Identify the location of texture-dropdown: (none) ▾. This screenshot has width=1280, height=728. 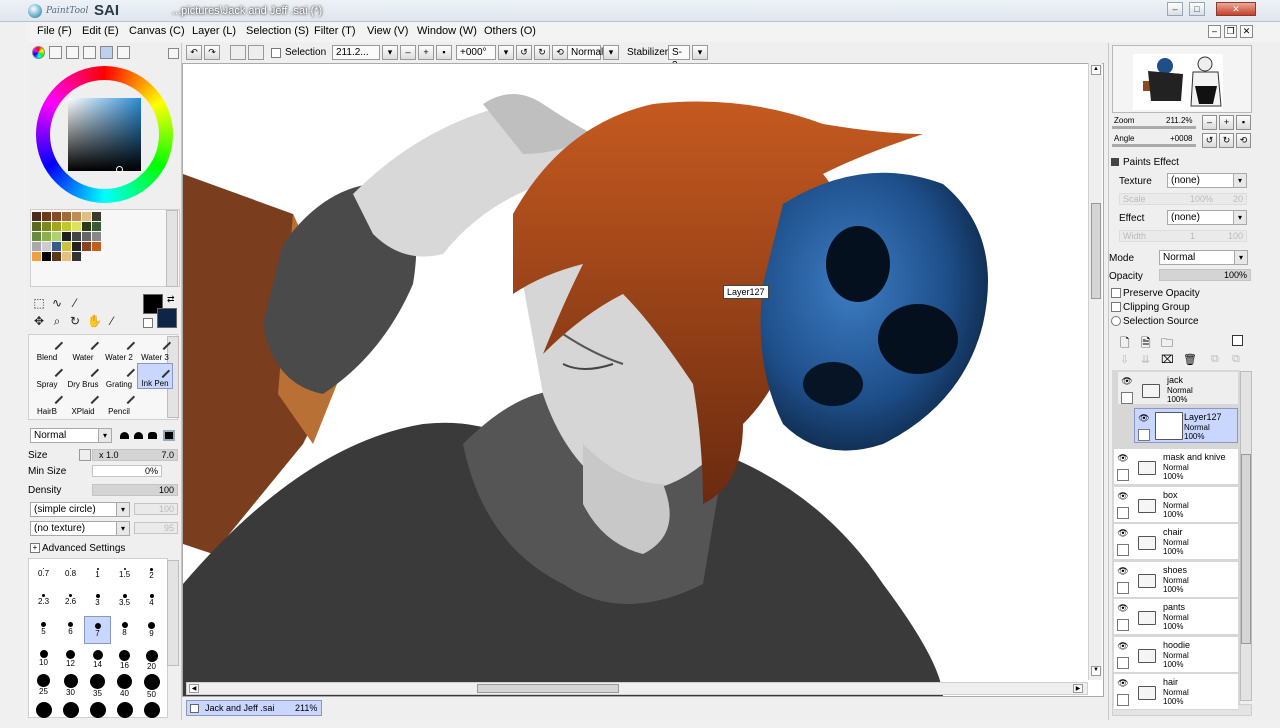
(1207, 180).